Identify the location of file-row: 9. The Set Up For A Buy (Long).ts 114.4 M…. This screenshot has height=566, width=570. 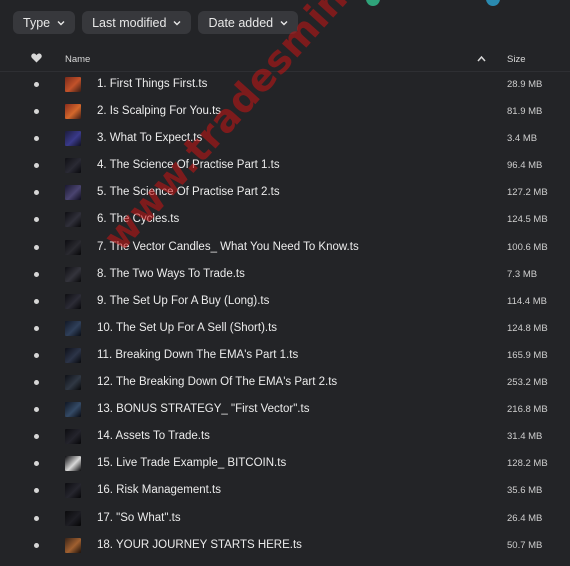
(285, 301).